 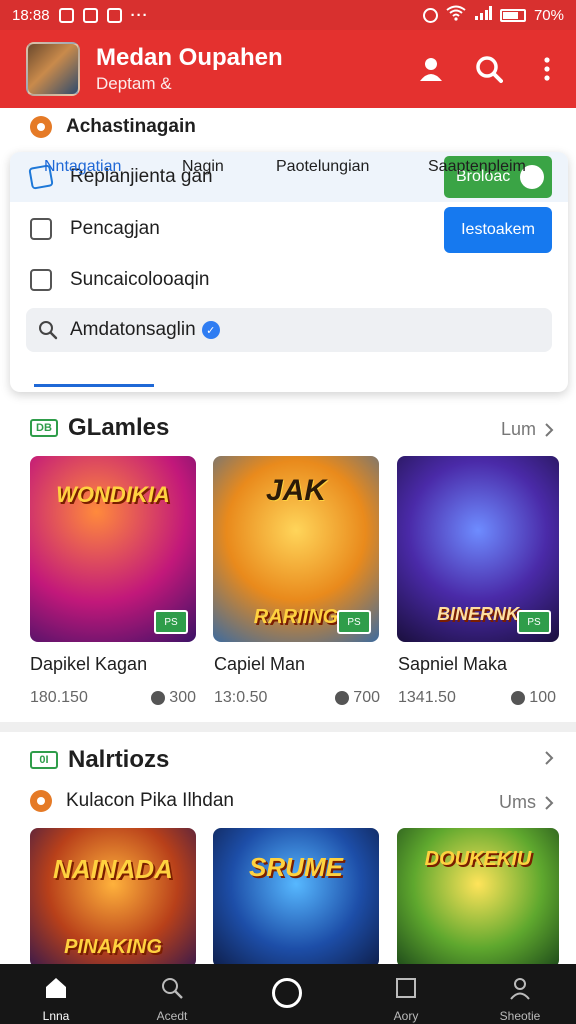 I want to click on nav-label: Lnna, so click(x=56, y=1016).